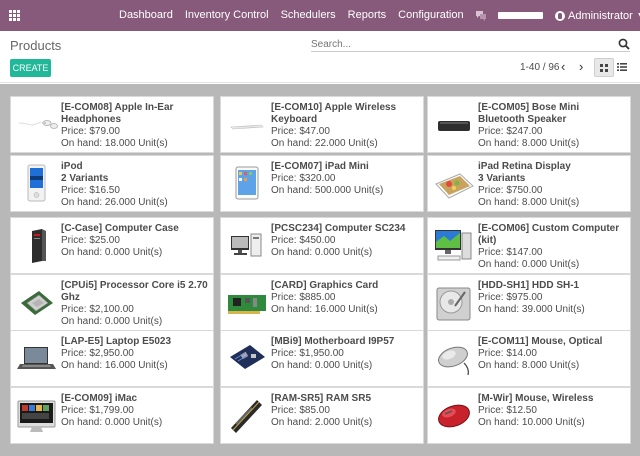  I want to click on computer-kit-icon, so click(453, 245).